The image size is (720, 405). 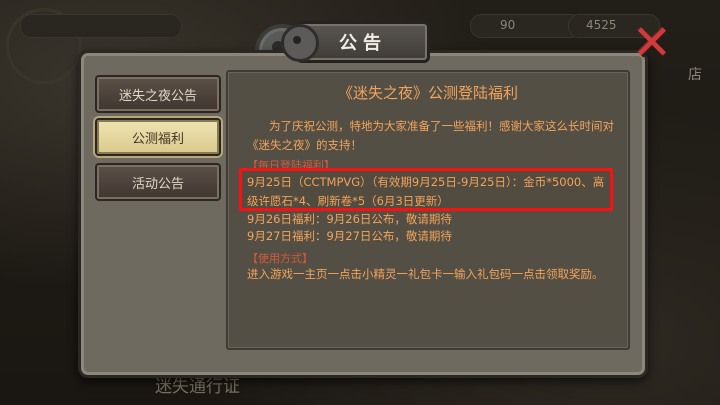 What do you see at coordinates (695, 75) in the screenshot?
I see `background-shop-text: 店` at bounding box center [695, 75].